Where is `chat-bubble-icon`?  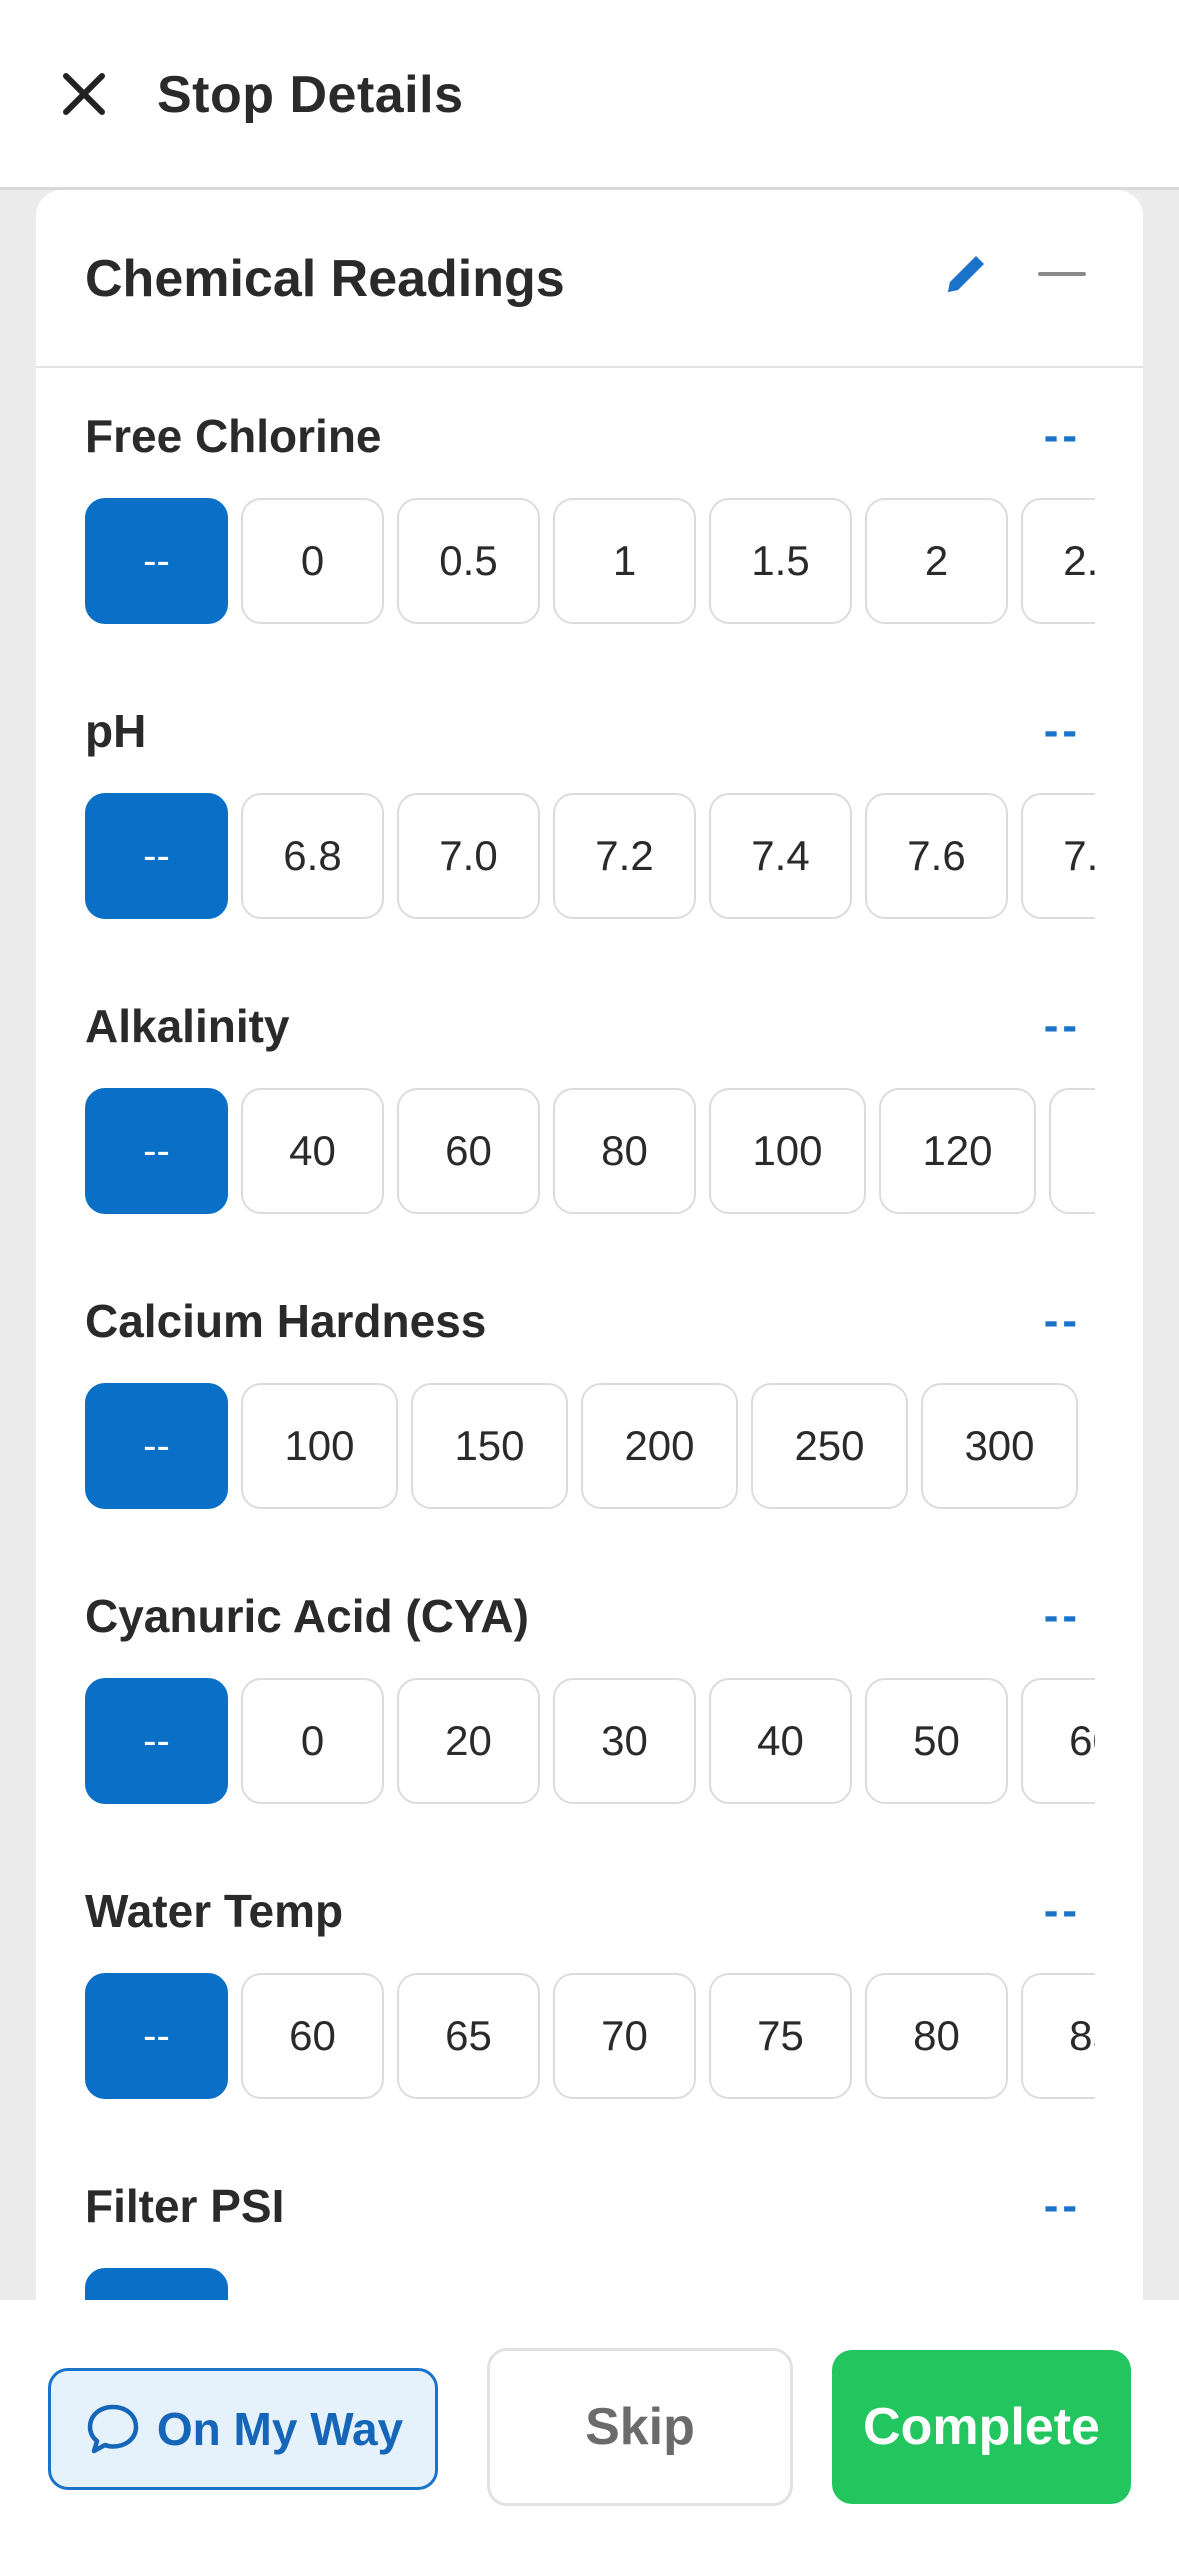 chat-bubble-icon is located at coordinates (113, 2429).